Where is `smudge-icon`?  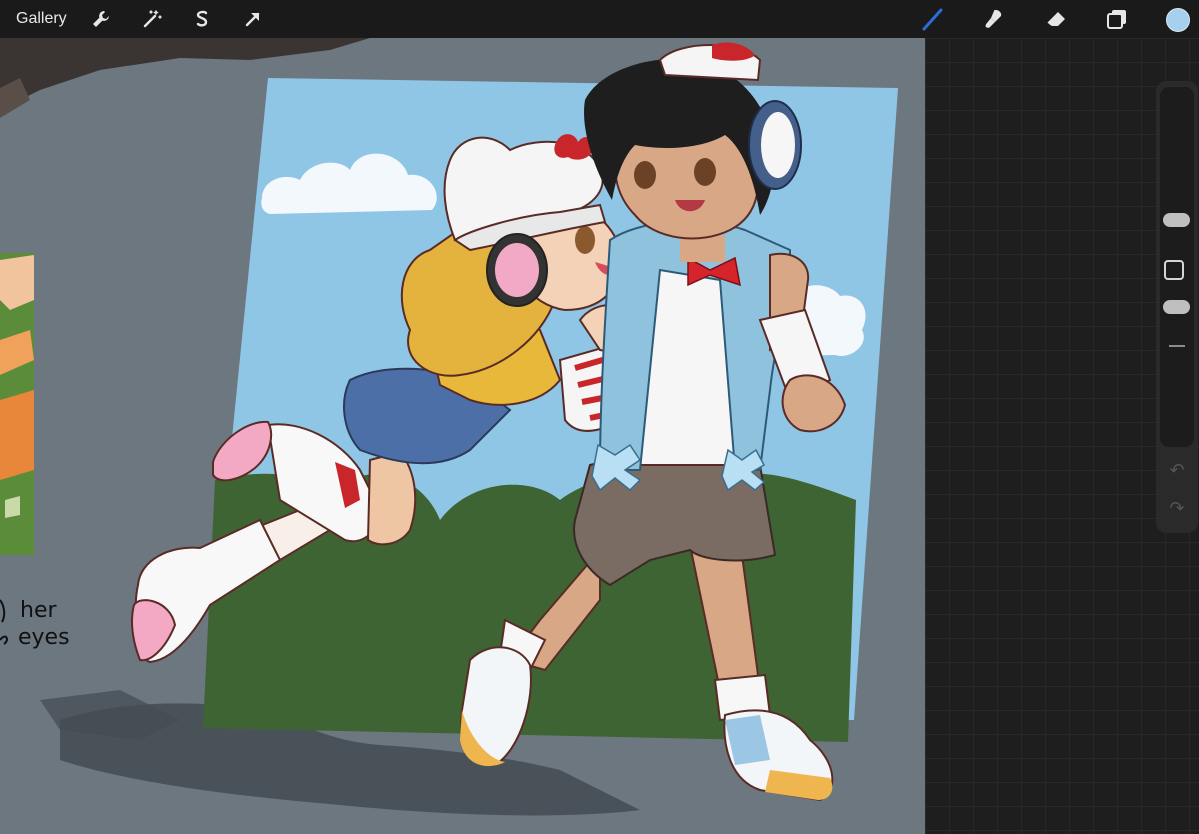
smudge-icon is located at coordinates (994, 19).